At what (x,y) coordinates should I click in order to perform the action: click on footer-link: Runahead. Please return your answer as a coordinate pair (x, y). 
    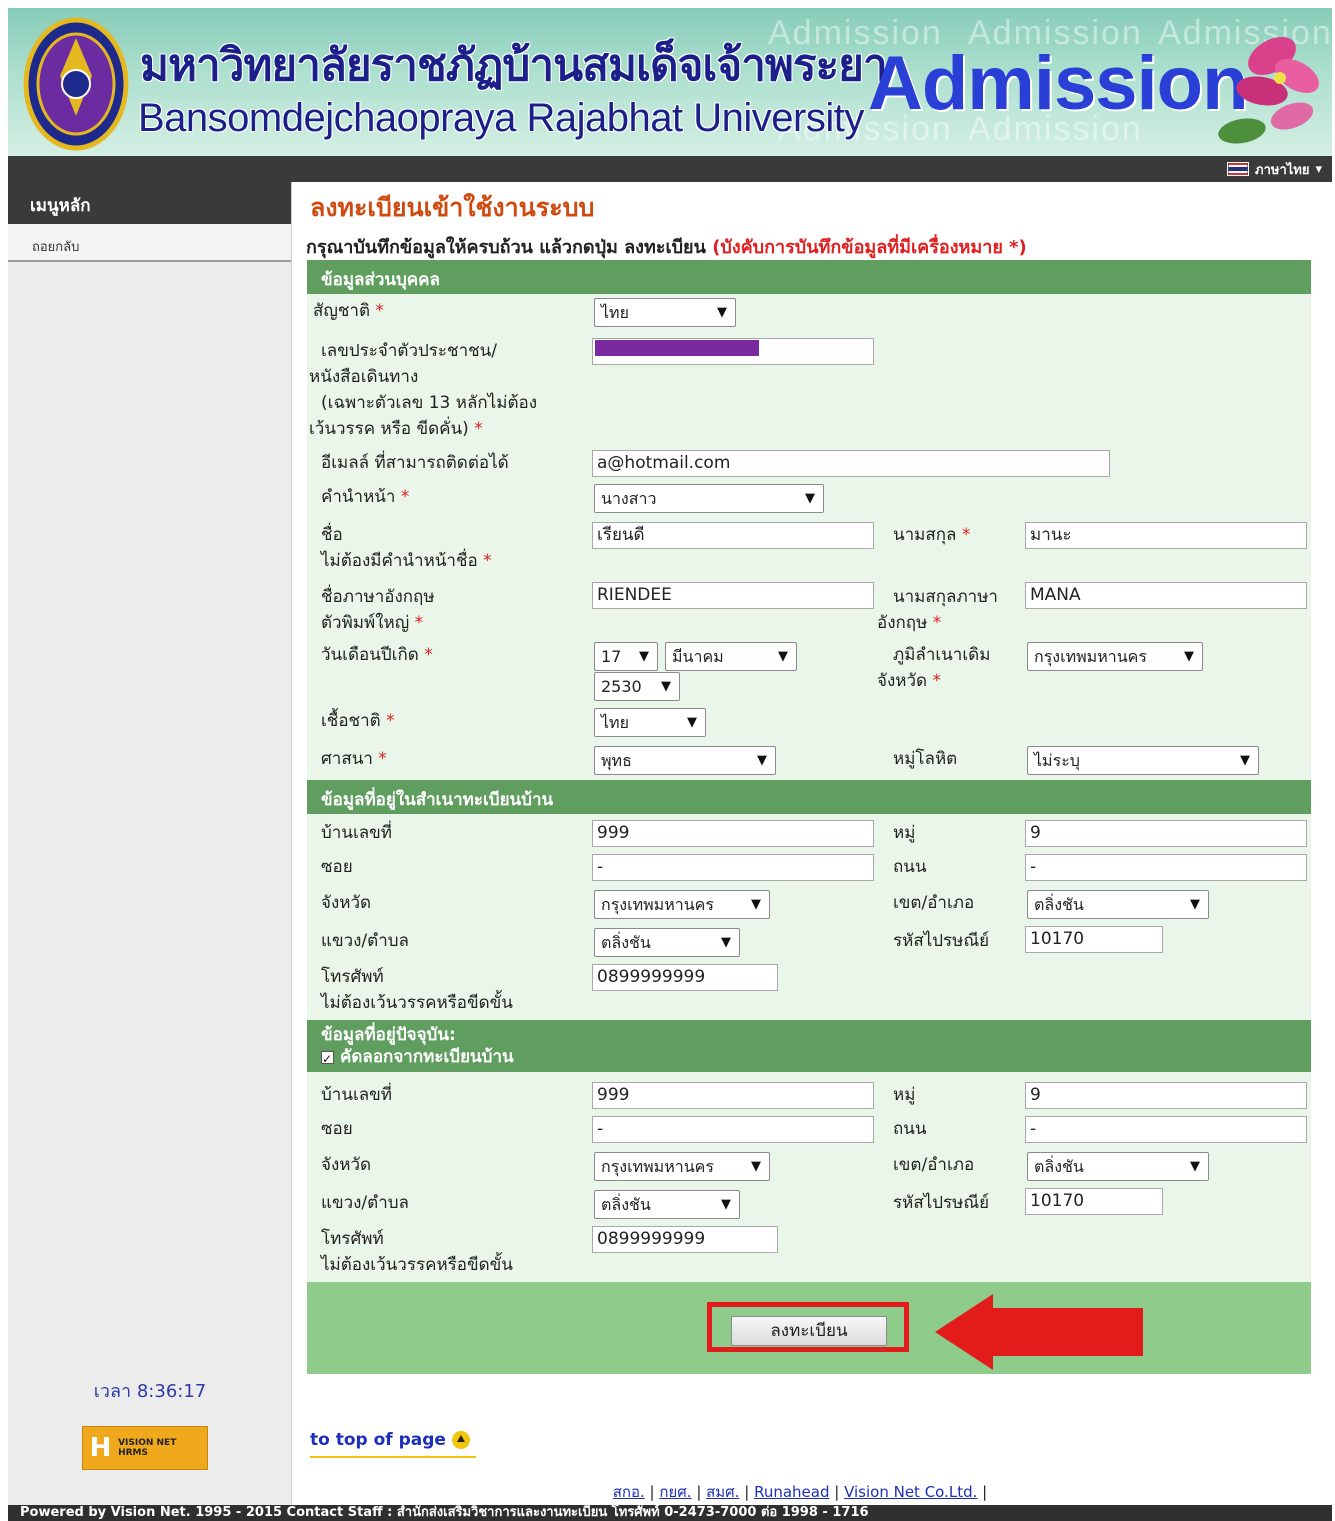
    Looking at the image, I should click on (791, 1492).